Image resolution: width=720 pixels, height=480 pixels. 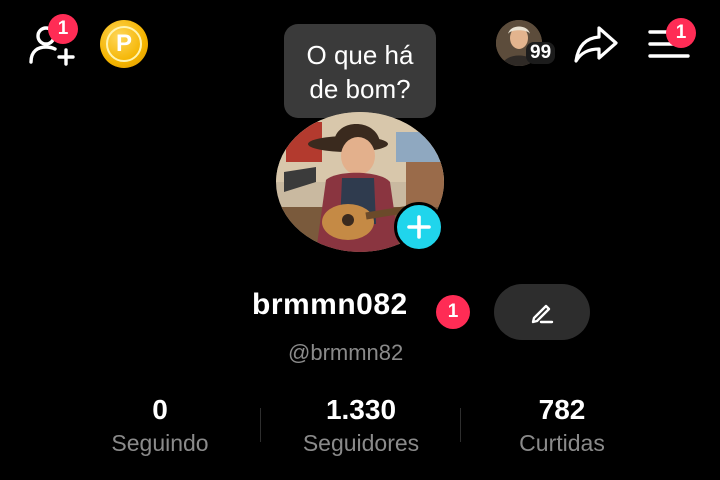 What do you see at coordinates (360, 55) in the screenshot?
I see `tooltip-line-1: O que há` at bounding box center [360, 55].